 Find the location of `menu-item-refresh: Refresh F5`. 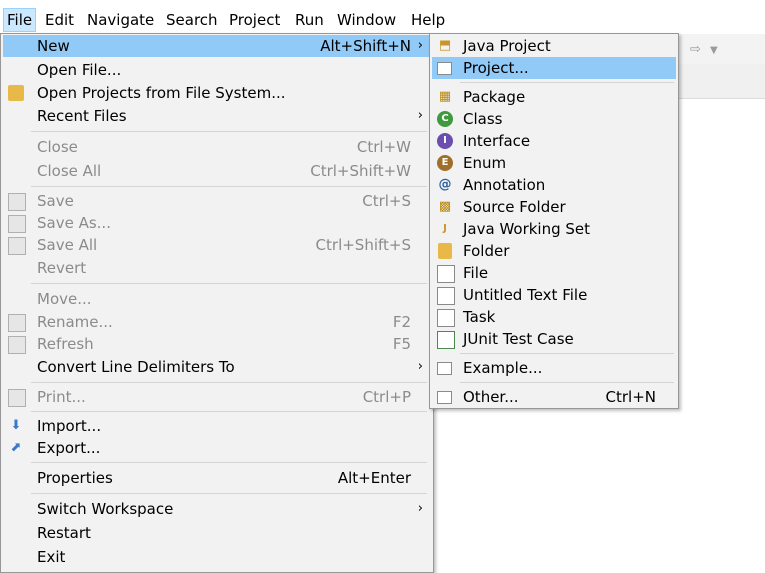

menu-item-refresh: Refresh F5 is located at coordinates (217, 344).